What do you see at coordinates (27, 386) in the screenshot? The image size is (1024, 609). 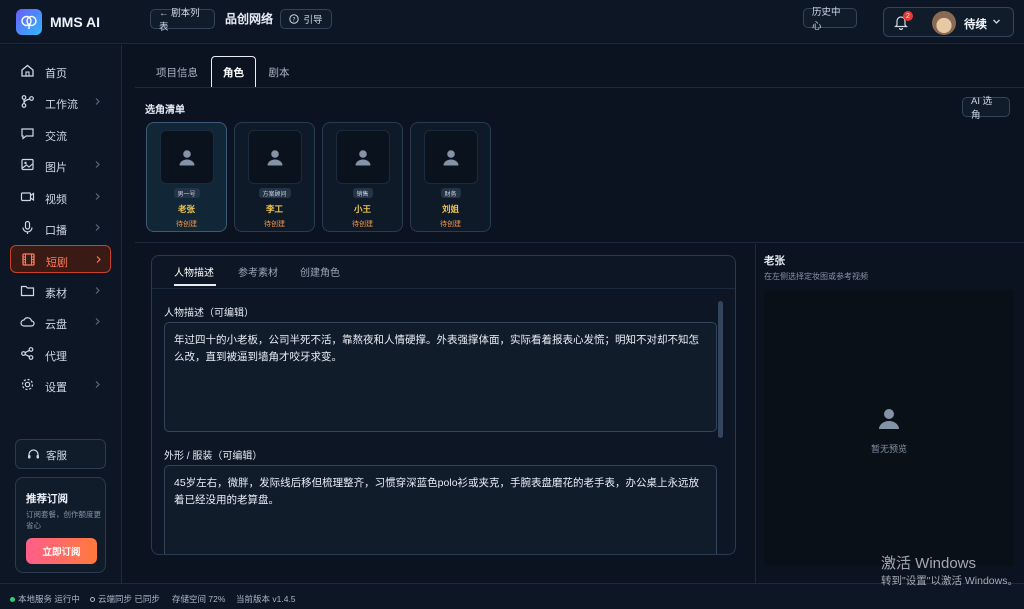 I see `gear-icon` at bounding box center [27, 386].